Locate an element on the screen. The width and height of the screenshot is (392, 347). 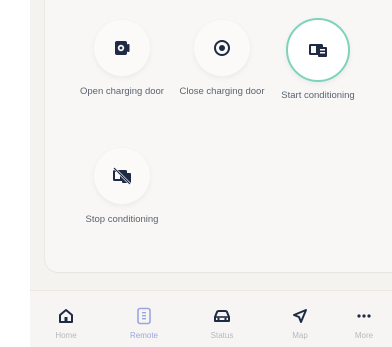
navigation-arrow-icon is located at coordinates (300, 316).